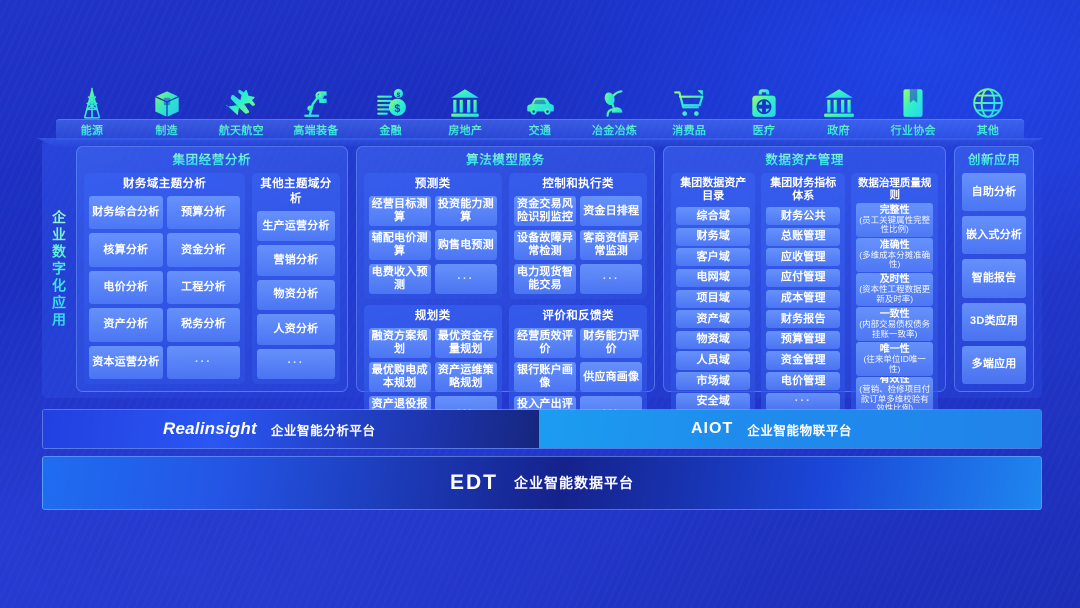 Image resolution: width=1080 pixels, height=608 pixels. What do you see at coordinates (465, 211) in the screenshot?
I see `item-cell: 投资能力测算` at bounding box center [465, 211].